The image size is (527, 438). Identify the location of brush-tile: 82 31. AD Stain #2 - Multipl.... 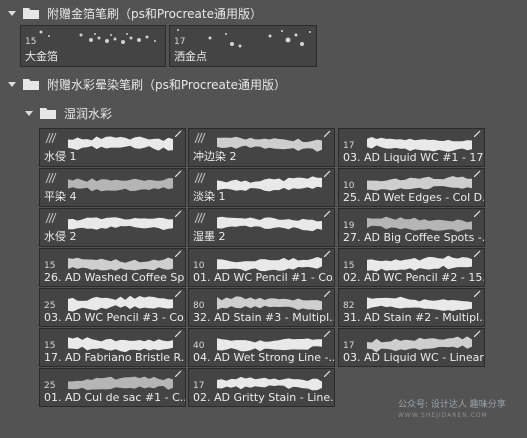
(411, 307).